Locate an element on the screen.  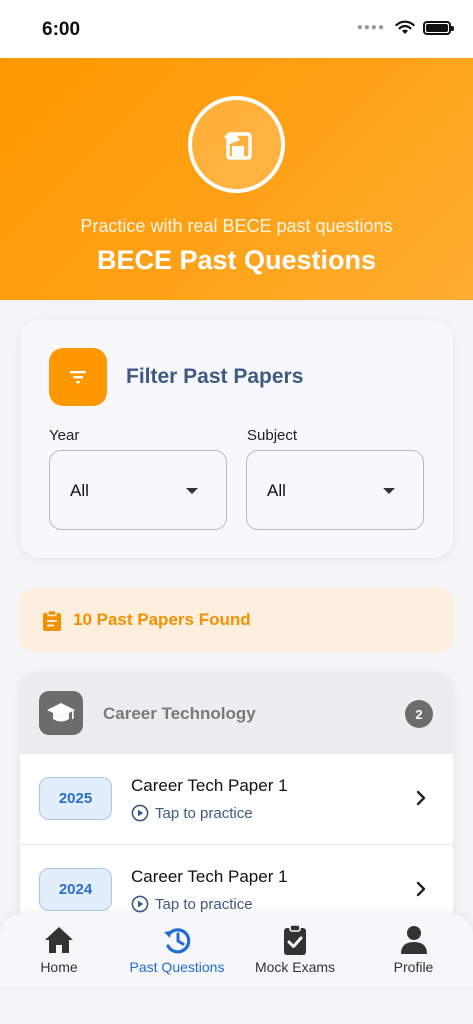
subject-label: Subject is located at coordinates (272, 435).